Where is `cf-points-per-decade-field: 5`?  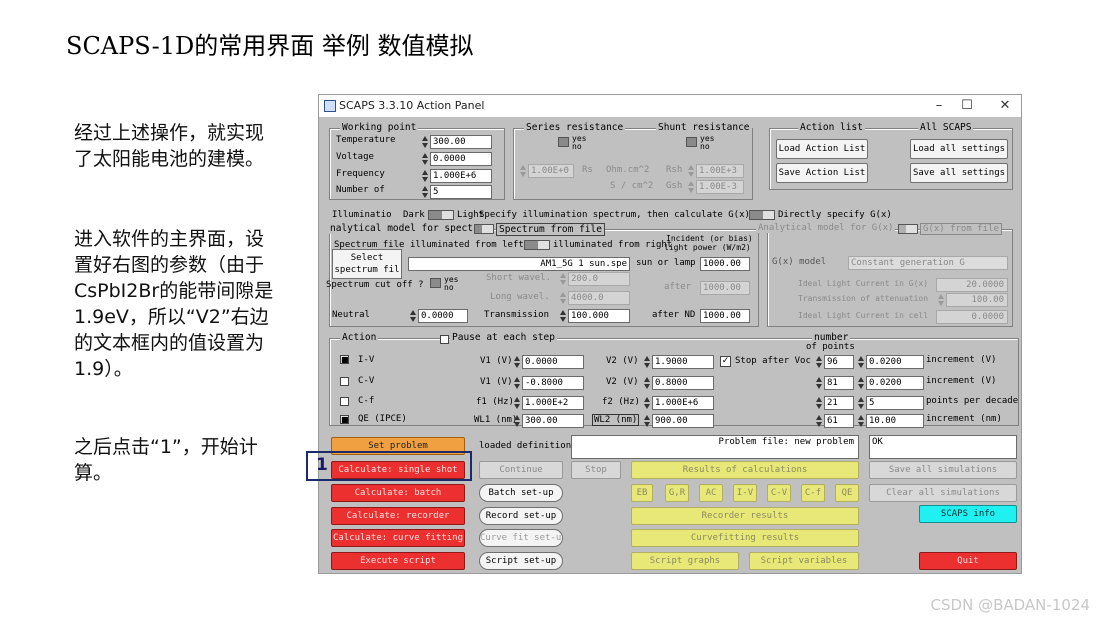 cf-points-per-decade-field: 5 is located at coordinates (895, 403).